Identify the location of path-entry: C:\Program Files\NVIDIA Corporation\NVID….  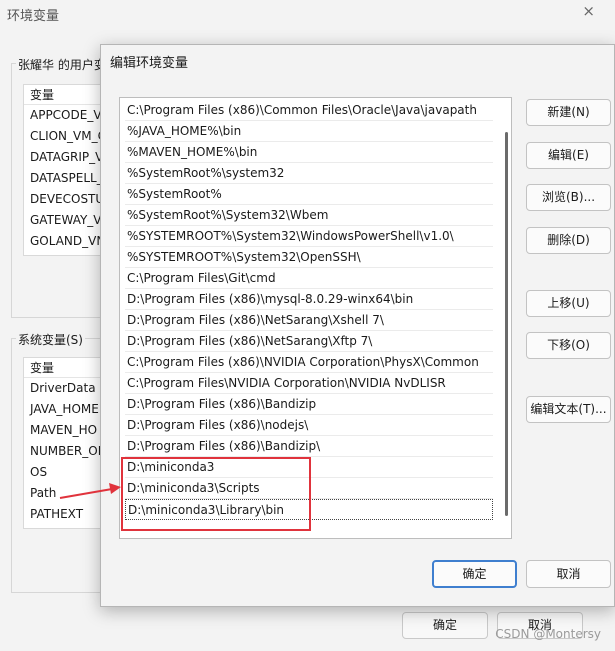
(309, 383).